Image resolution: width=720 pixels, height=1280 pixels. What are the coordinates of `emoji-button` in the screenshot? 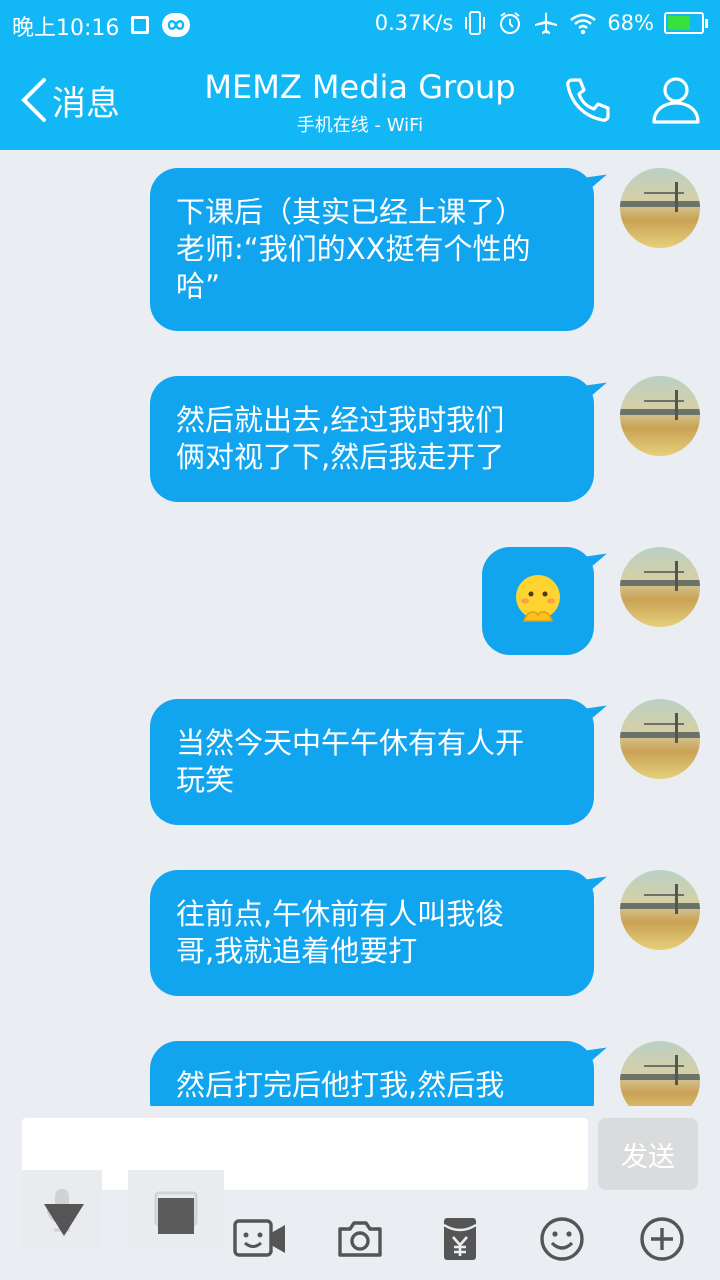 It's located at (562, 1239).